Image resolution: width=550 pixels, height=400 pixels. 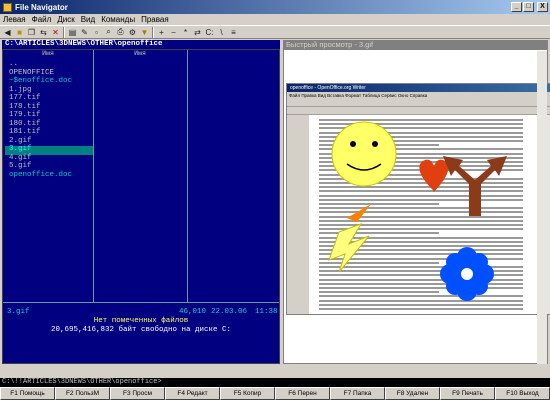 What do you see at coordinates (140, 54) in the screenshot?
I see `column-header-name-2: Имя` at bounding box center [140, 54].